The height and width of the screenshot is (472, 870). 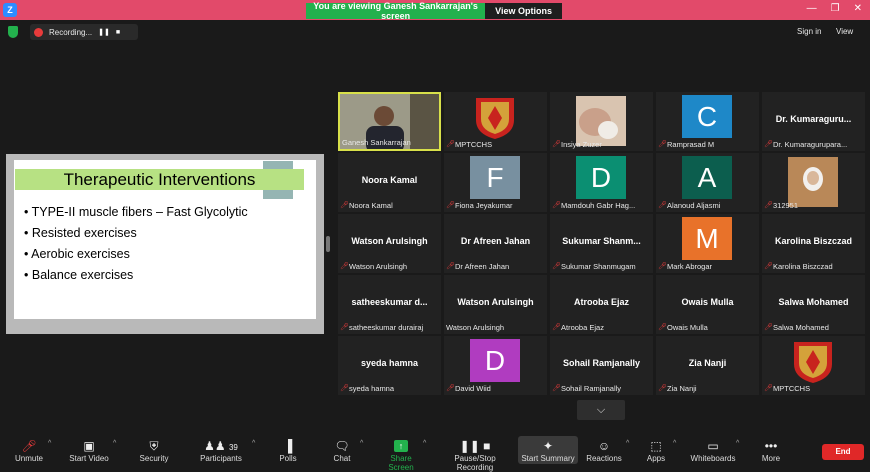 I want to click on participant-tile: Watson Arulsingh Watson Arulsingh, so click(x=495, y=304).